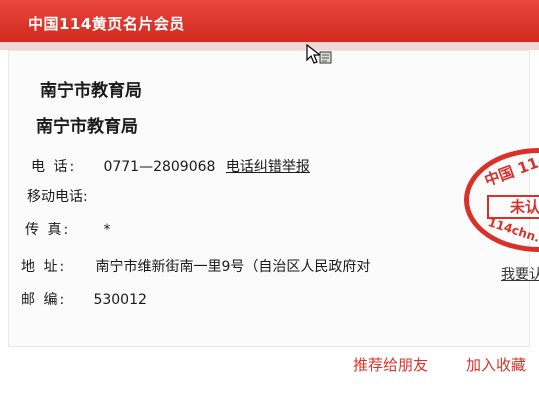 The width and height of the screenshot is (539, 400). I want to click on phone-row: 电 话: 0771—2809068 电话纠错举报, so click(170, 166).